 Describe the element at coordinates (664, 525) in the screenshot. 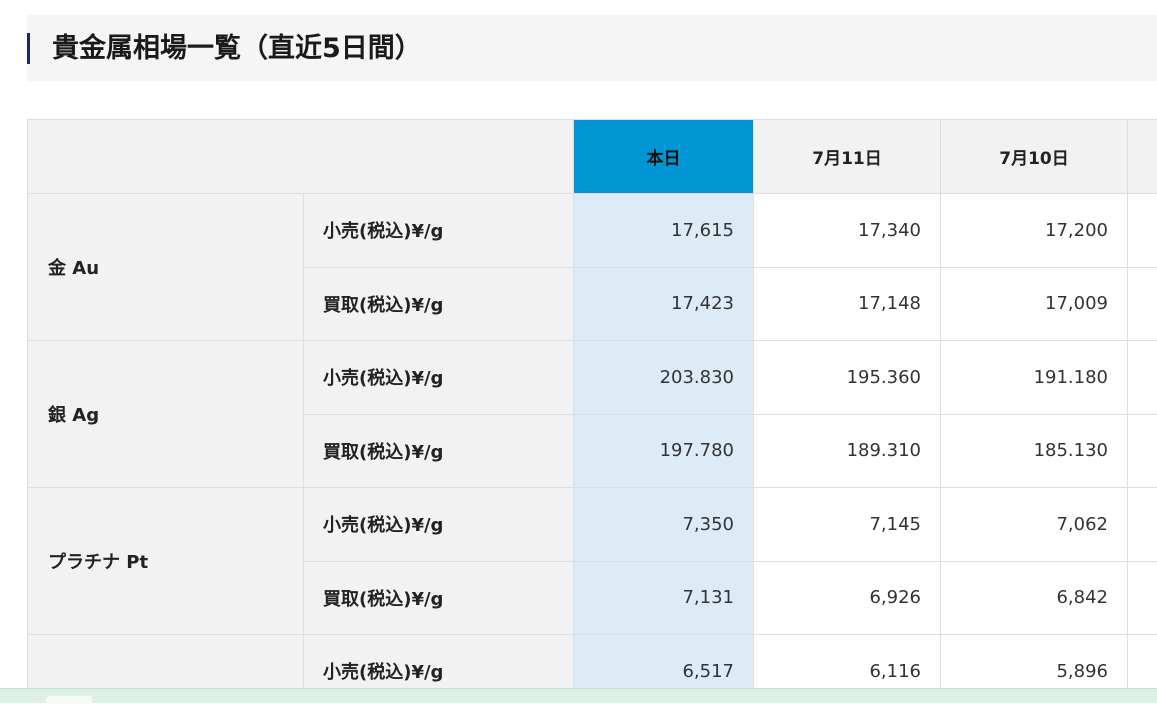

I see `price-cell-today: 7,350` at that location.